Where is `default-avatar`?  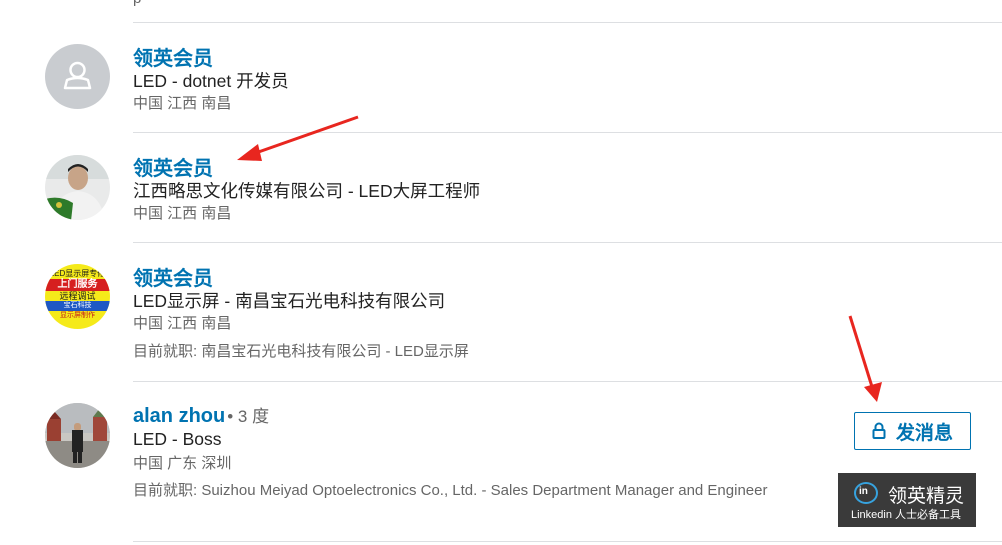
default-avatar is located at coordinates (77, 76).